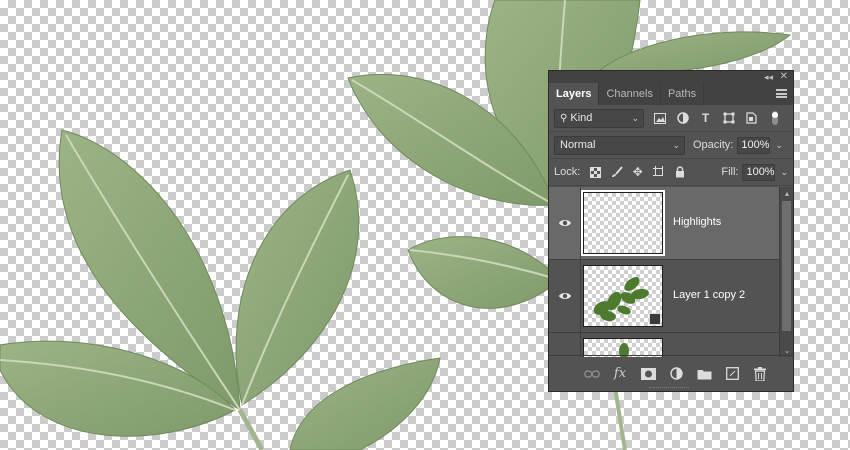 The height and width of the screenshot is (450, 850). Describe the element at coordinates (655, 319) in the screenshot. I see `smart-object-badge-icon` at that location.